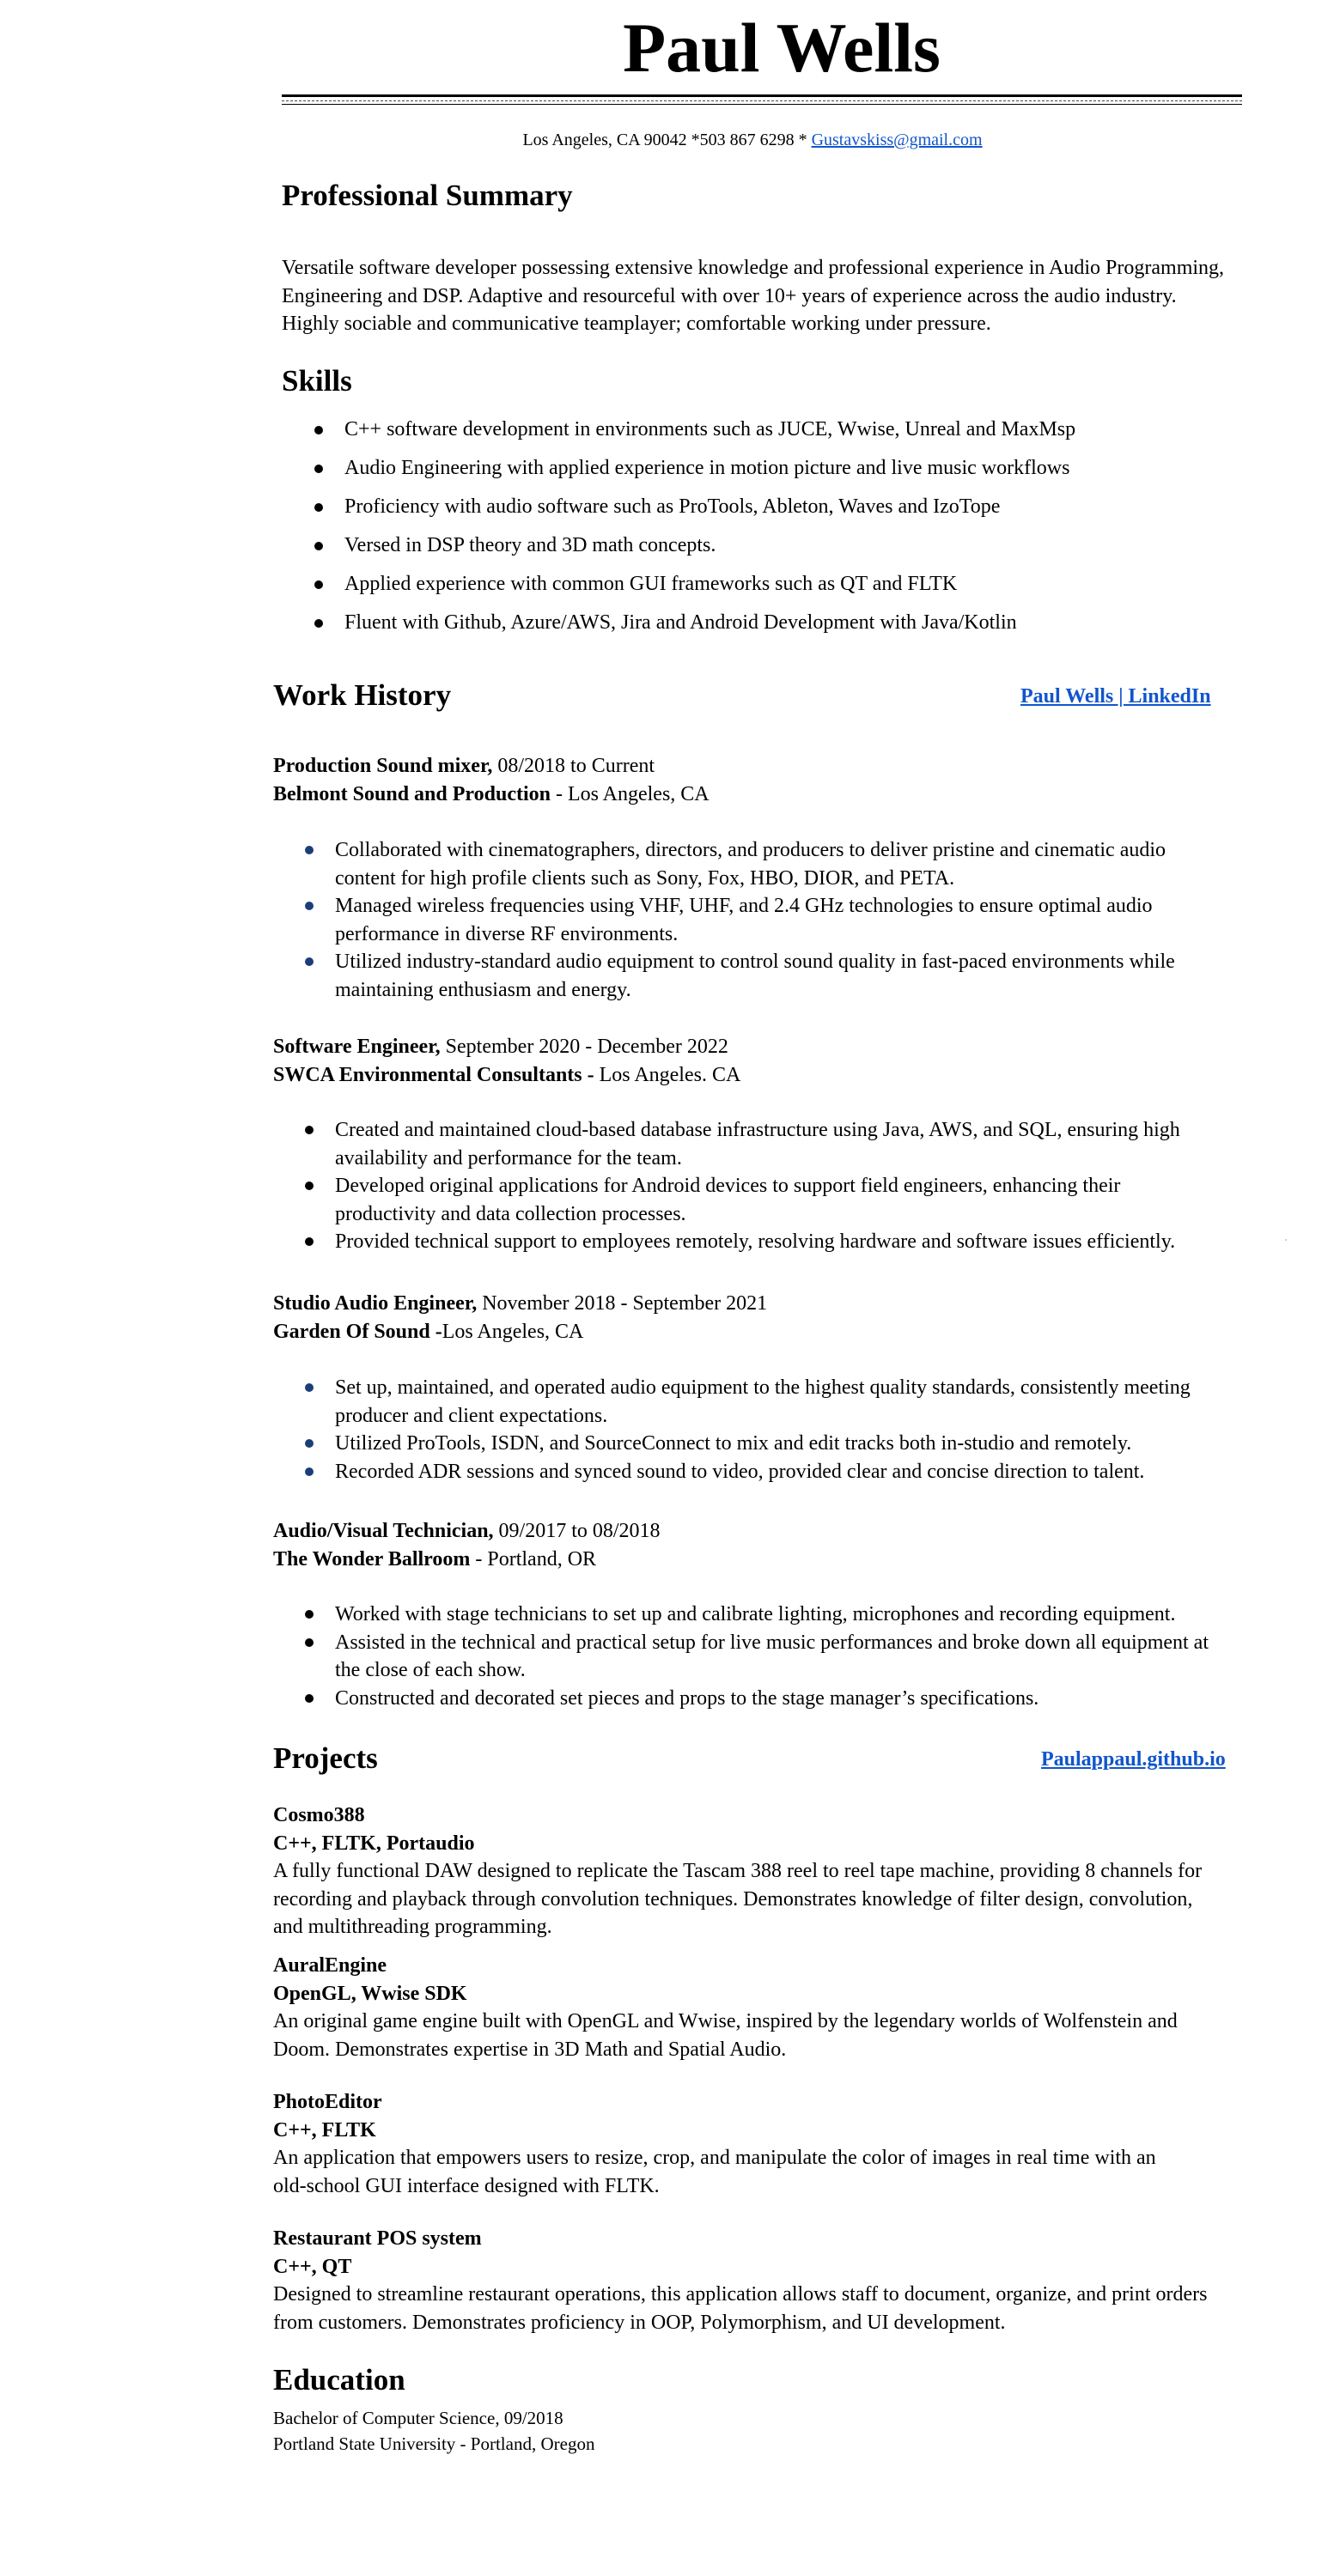 This screenshot has height=2576, width=1340. Describe the element at coordinates (383, 1531) in the screenshot. I see `job-title: Audio/Visual Technician,` at that location.